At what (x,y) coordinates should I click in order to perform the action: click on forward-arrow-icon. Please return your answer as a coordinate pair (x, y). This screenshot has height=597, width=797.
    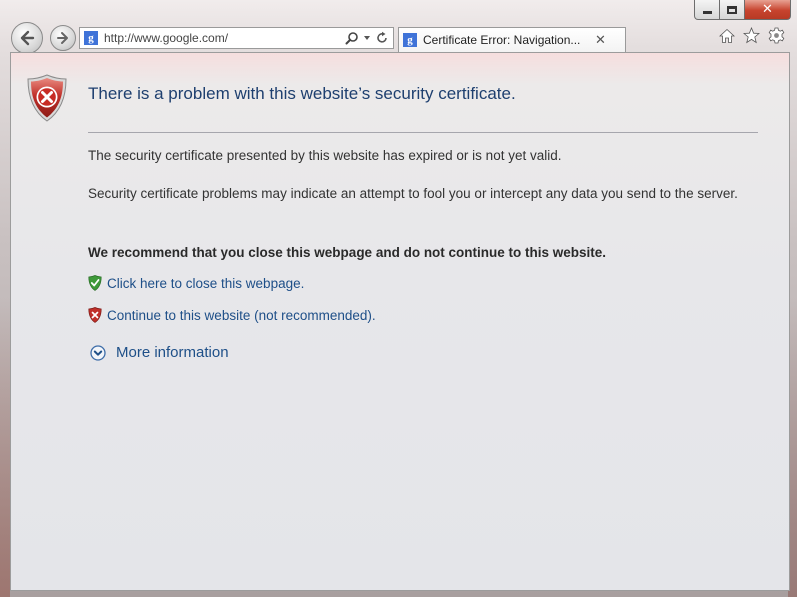
    Looking at the image, I should click on (62, 38).